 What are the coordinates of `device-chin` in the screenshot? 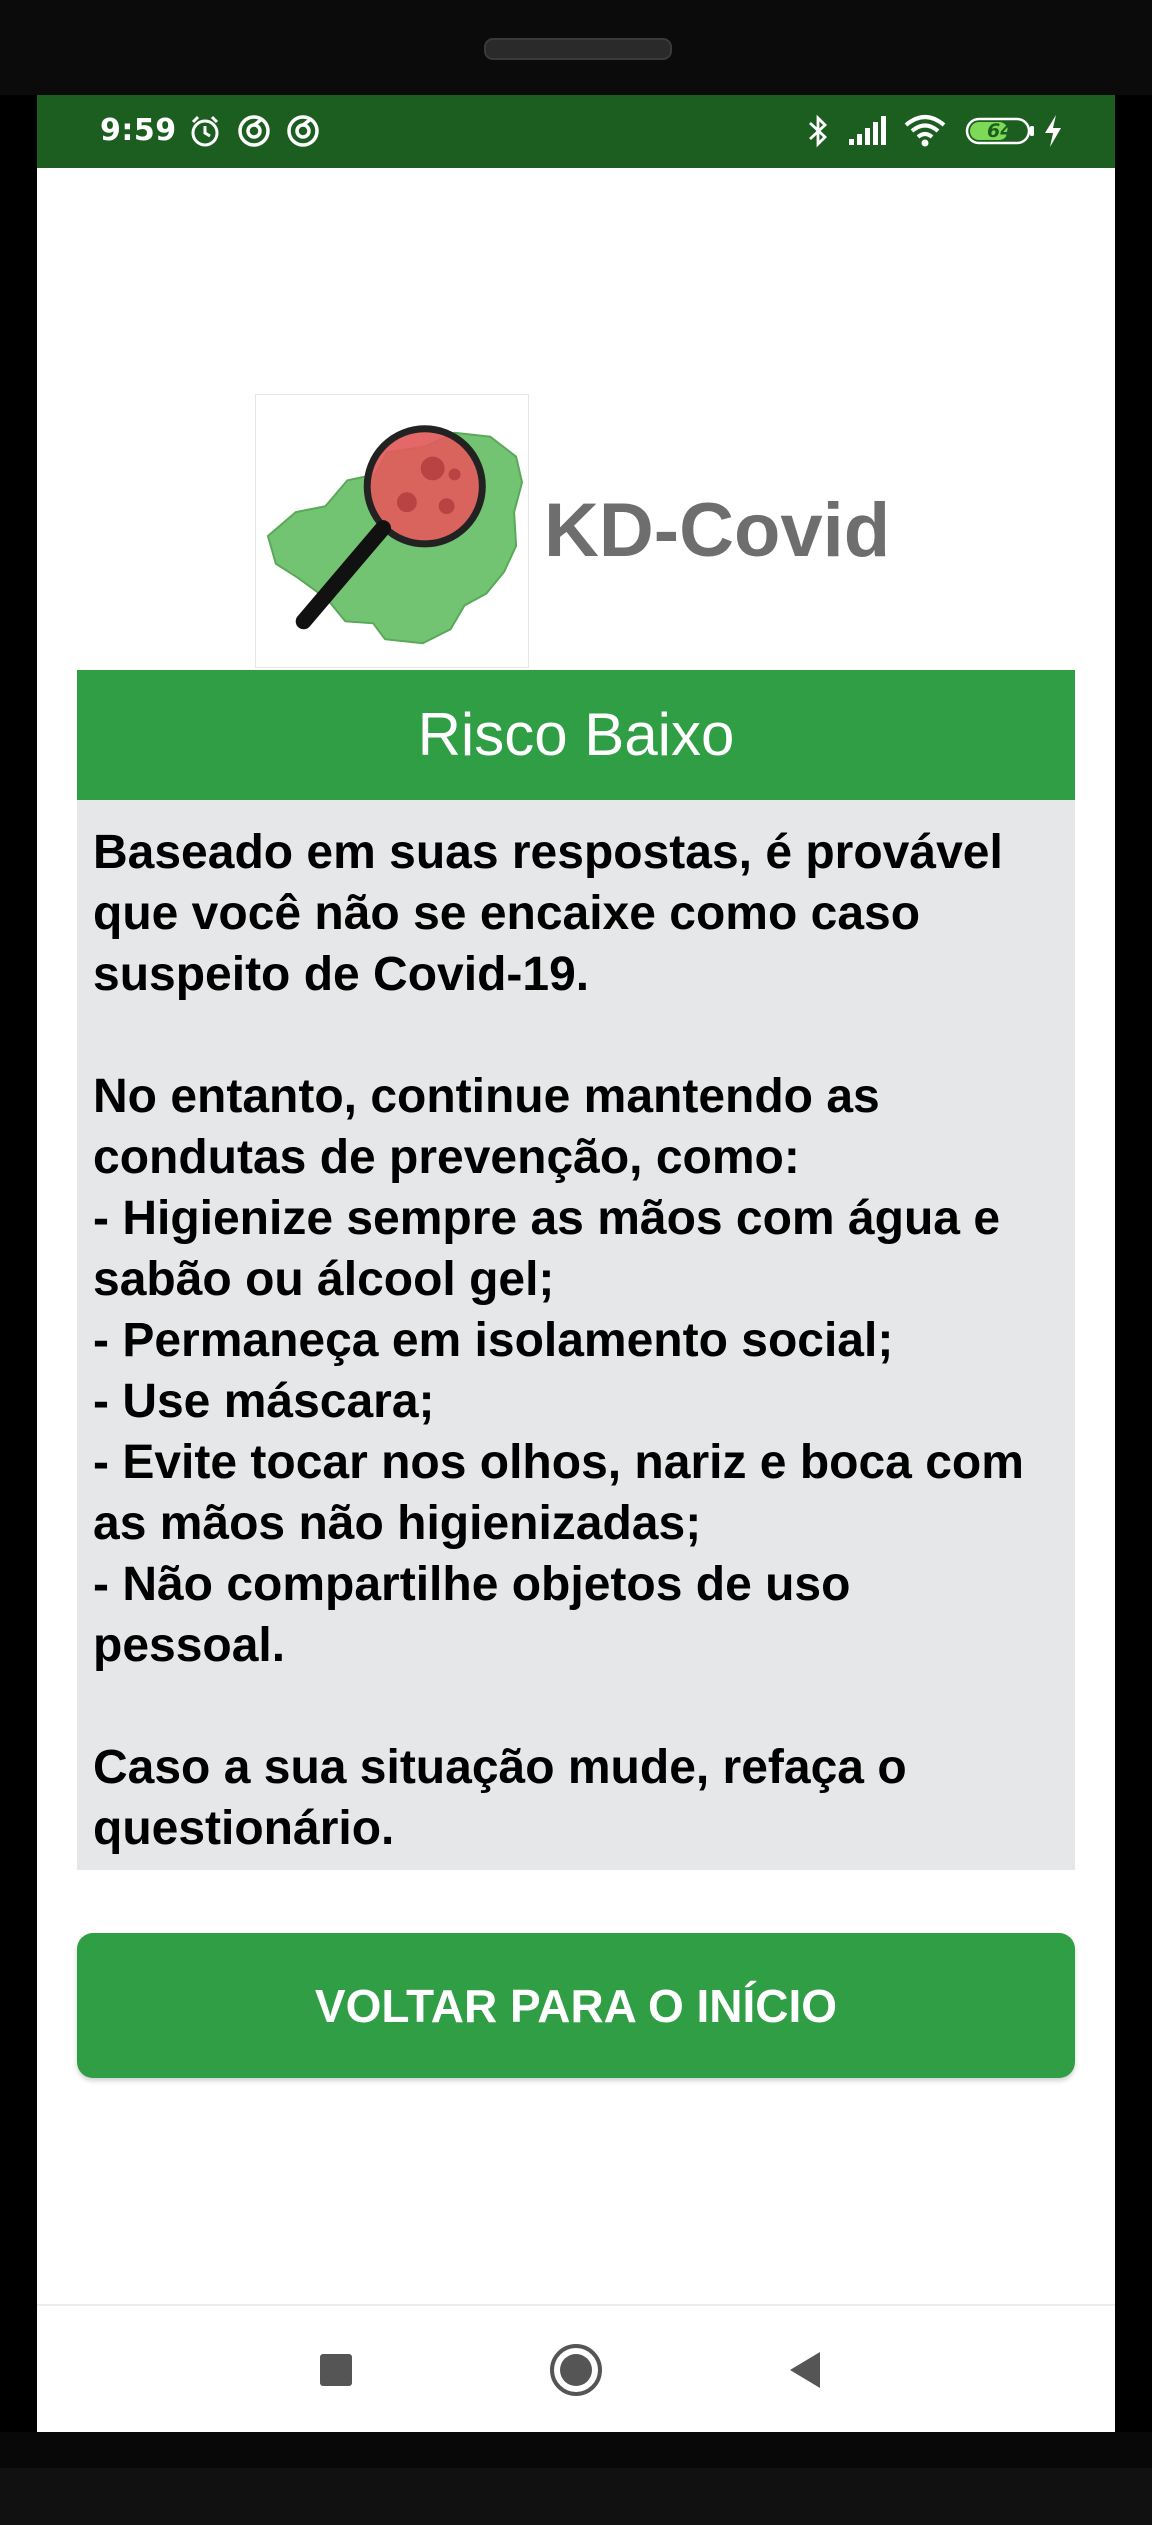 It's located at (576, 2496).